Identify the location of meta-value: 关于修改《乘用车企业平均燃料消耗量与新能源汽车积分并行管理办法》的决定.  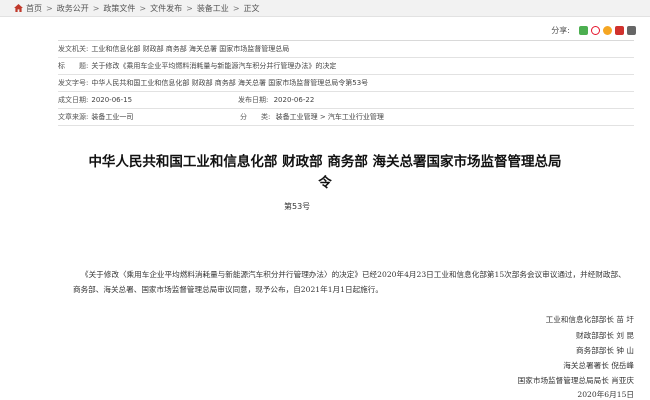
(214, 66).